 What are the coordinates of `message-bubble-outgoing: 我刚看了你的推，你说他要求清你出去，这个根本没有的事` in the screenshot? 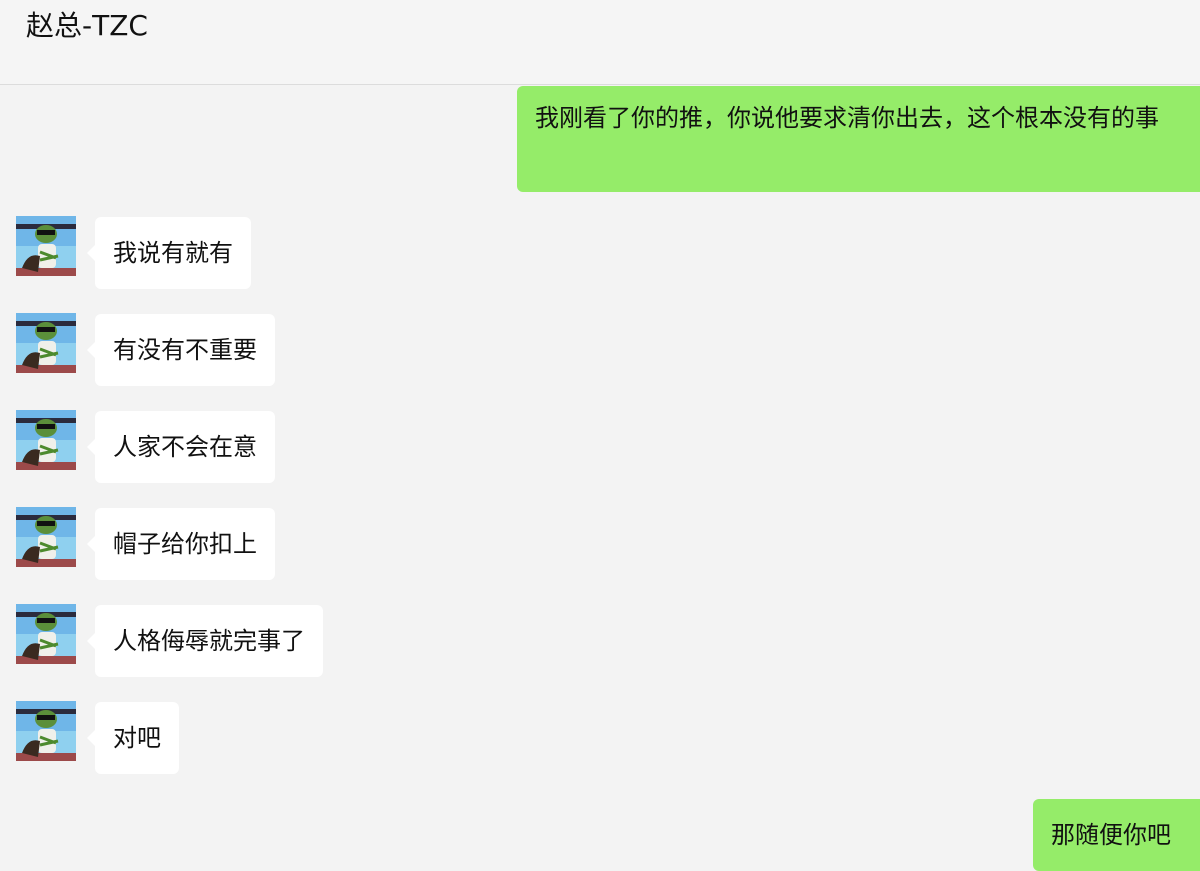 It's located at (858, 139).